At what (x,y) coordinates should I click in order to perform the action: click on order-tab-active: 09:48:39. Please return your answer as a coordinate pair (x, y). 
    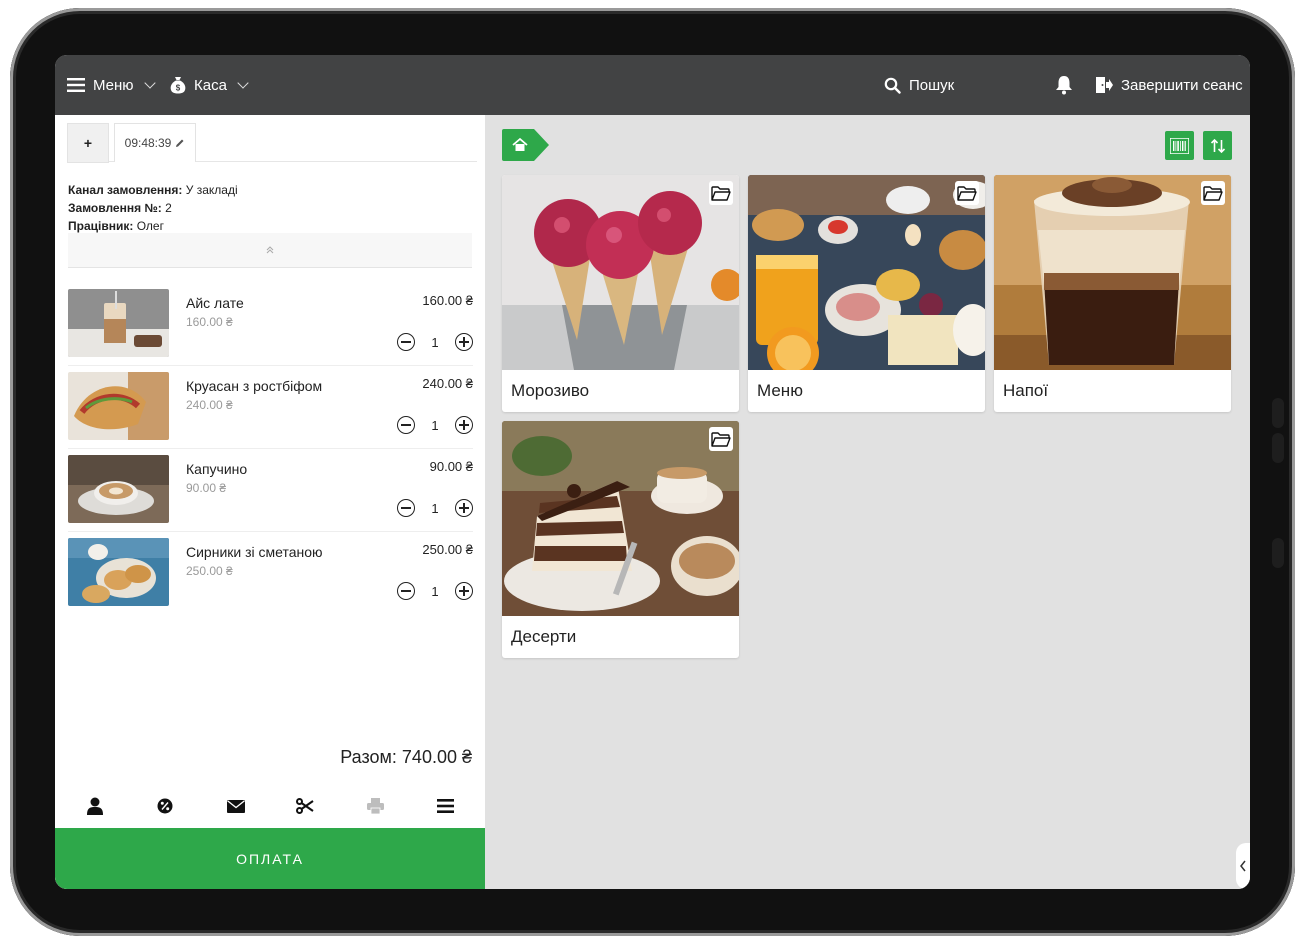
    Looking at the image, I should click on (155, 142).